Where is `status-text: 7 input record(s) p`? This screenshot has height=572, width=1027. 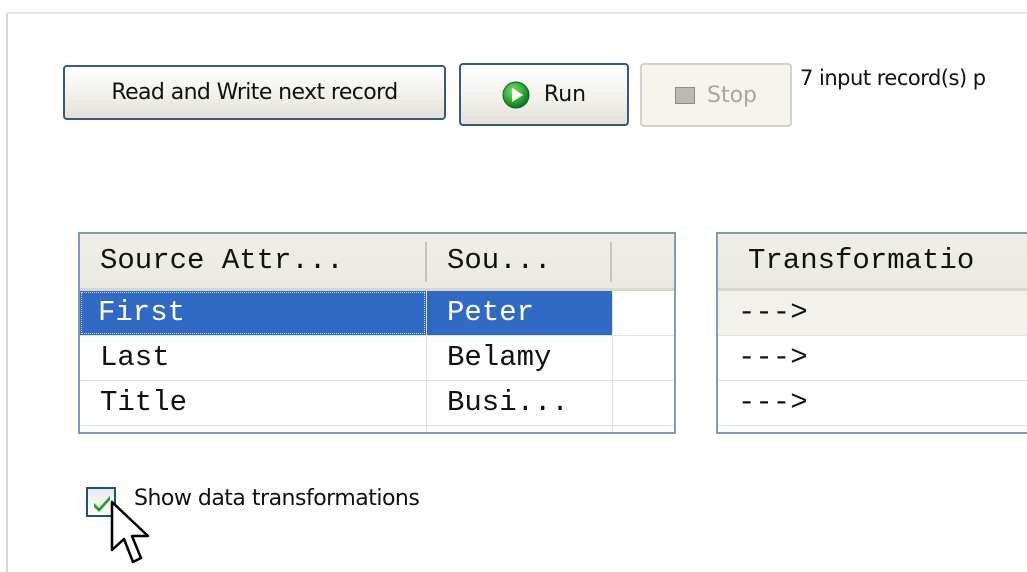
status-text: 7 input record(s) p is located at coordinates (893, 78).